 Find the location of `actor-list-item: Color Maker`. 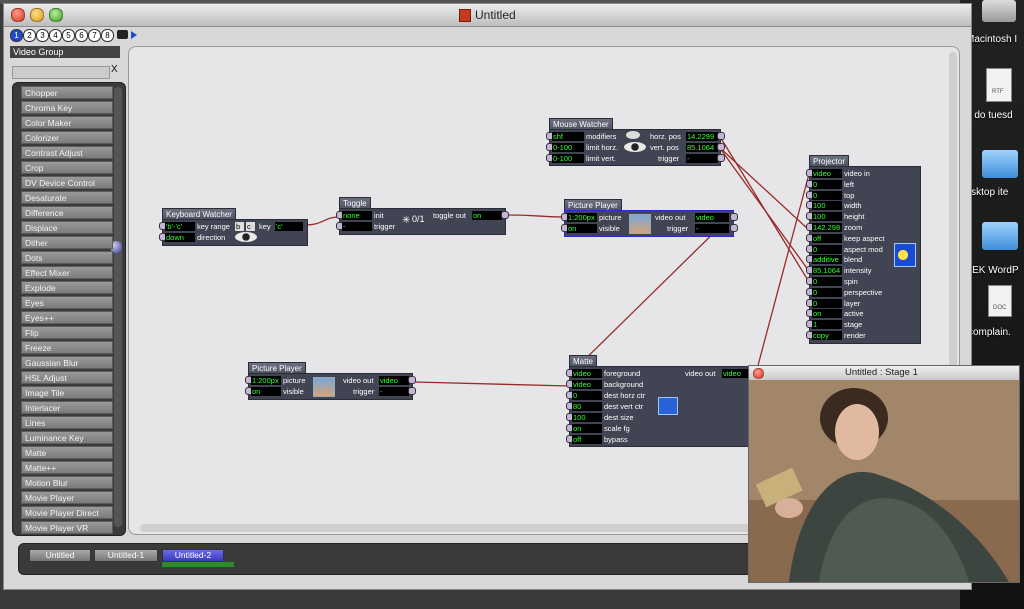

actor-list-item: Color Maker is located at coordinates (67, 122).